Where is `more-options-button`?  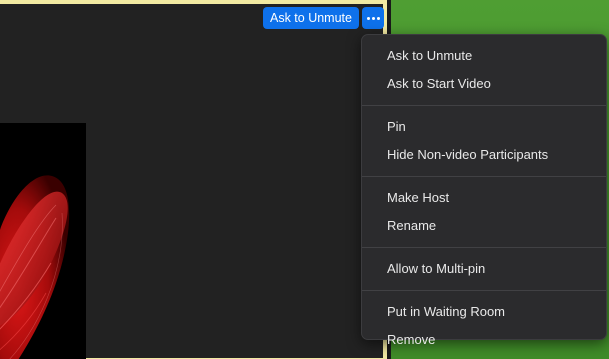 more-options-button is located at coordinates (373, 18).